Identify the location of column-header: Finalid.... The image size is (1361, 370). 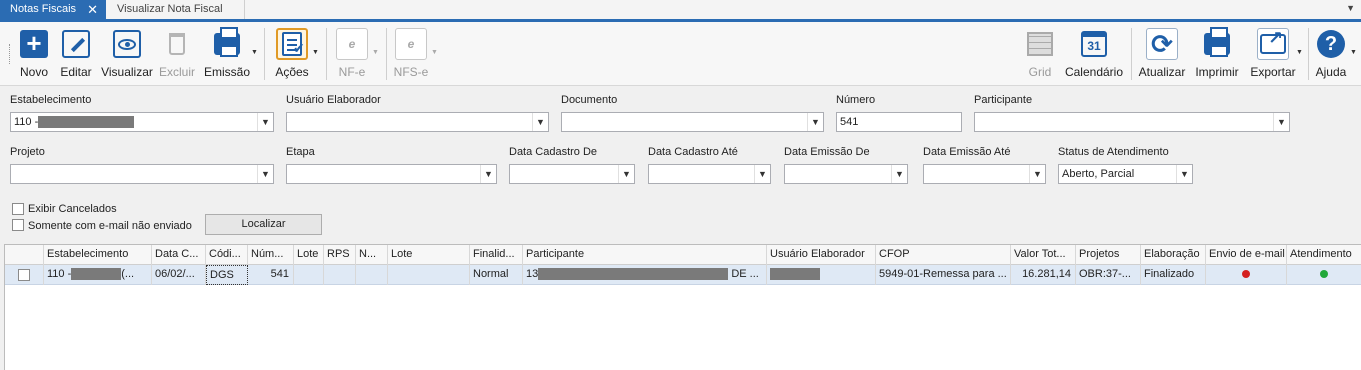
(496, 255).